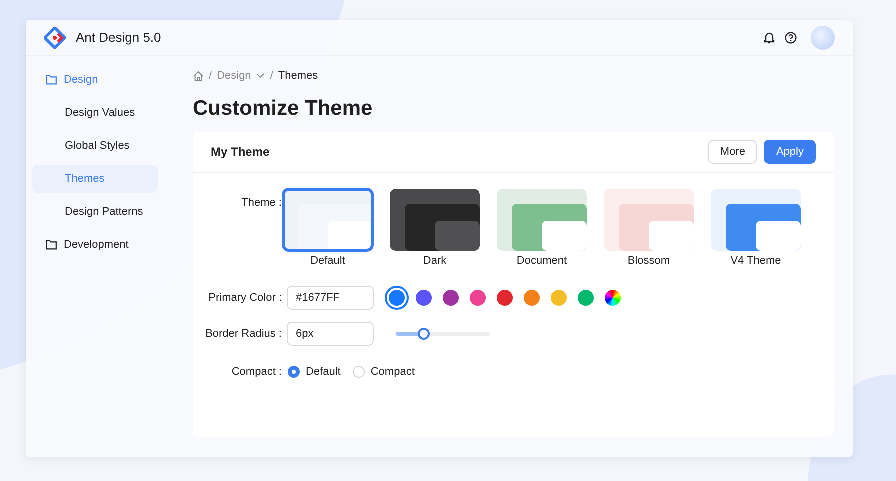 This screenshot has height=481, width=896. Describe the element at coordinates (769, 38) in the screenshot. I see `bell-icon` at that location.